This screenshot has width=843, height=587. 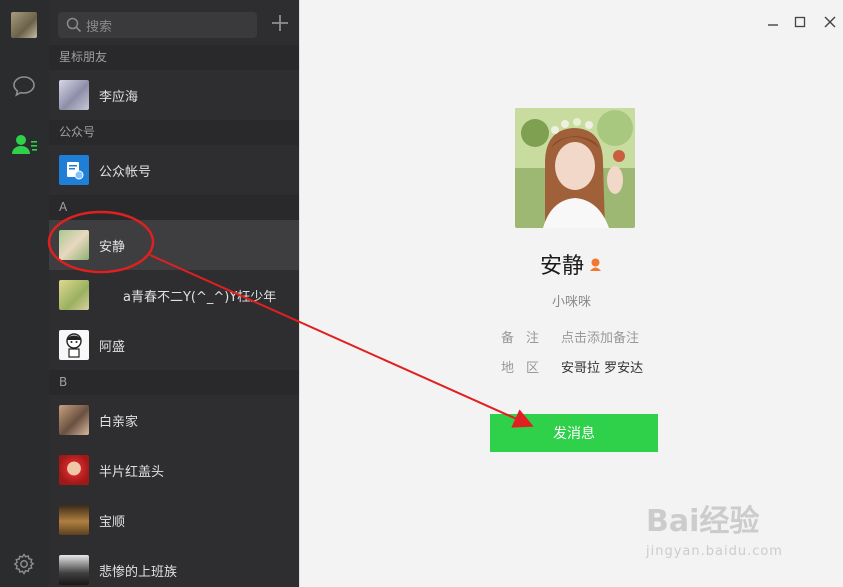 I want to click on my-avatar, so click(x=24, y=25).